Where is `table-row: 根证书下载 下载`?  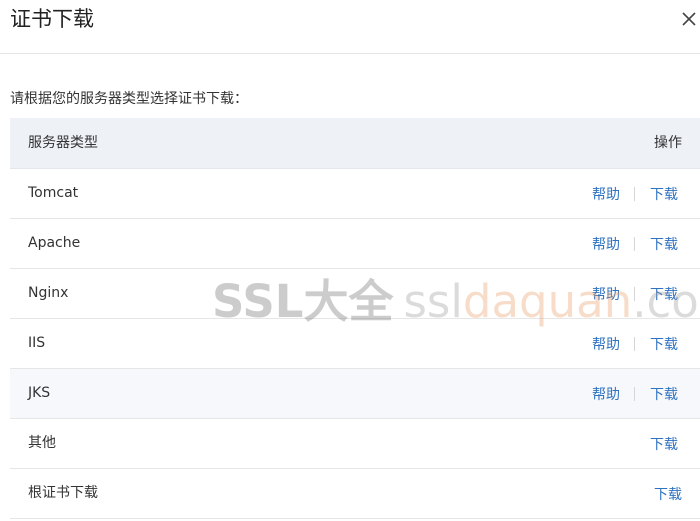 table-row: 根证书下载 下载 is located at coordinates (355, 494).